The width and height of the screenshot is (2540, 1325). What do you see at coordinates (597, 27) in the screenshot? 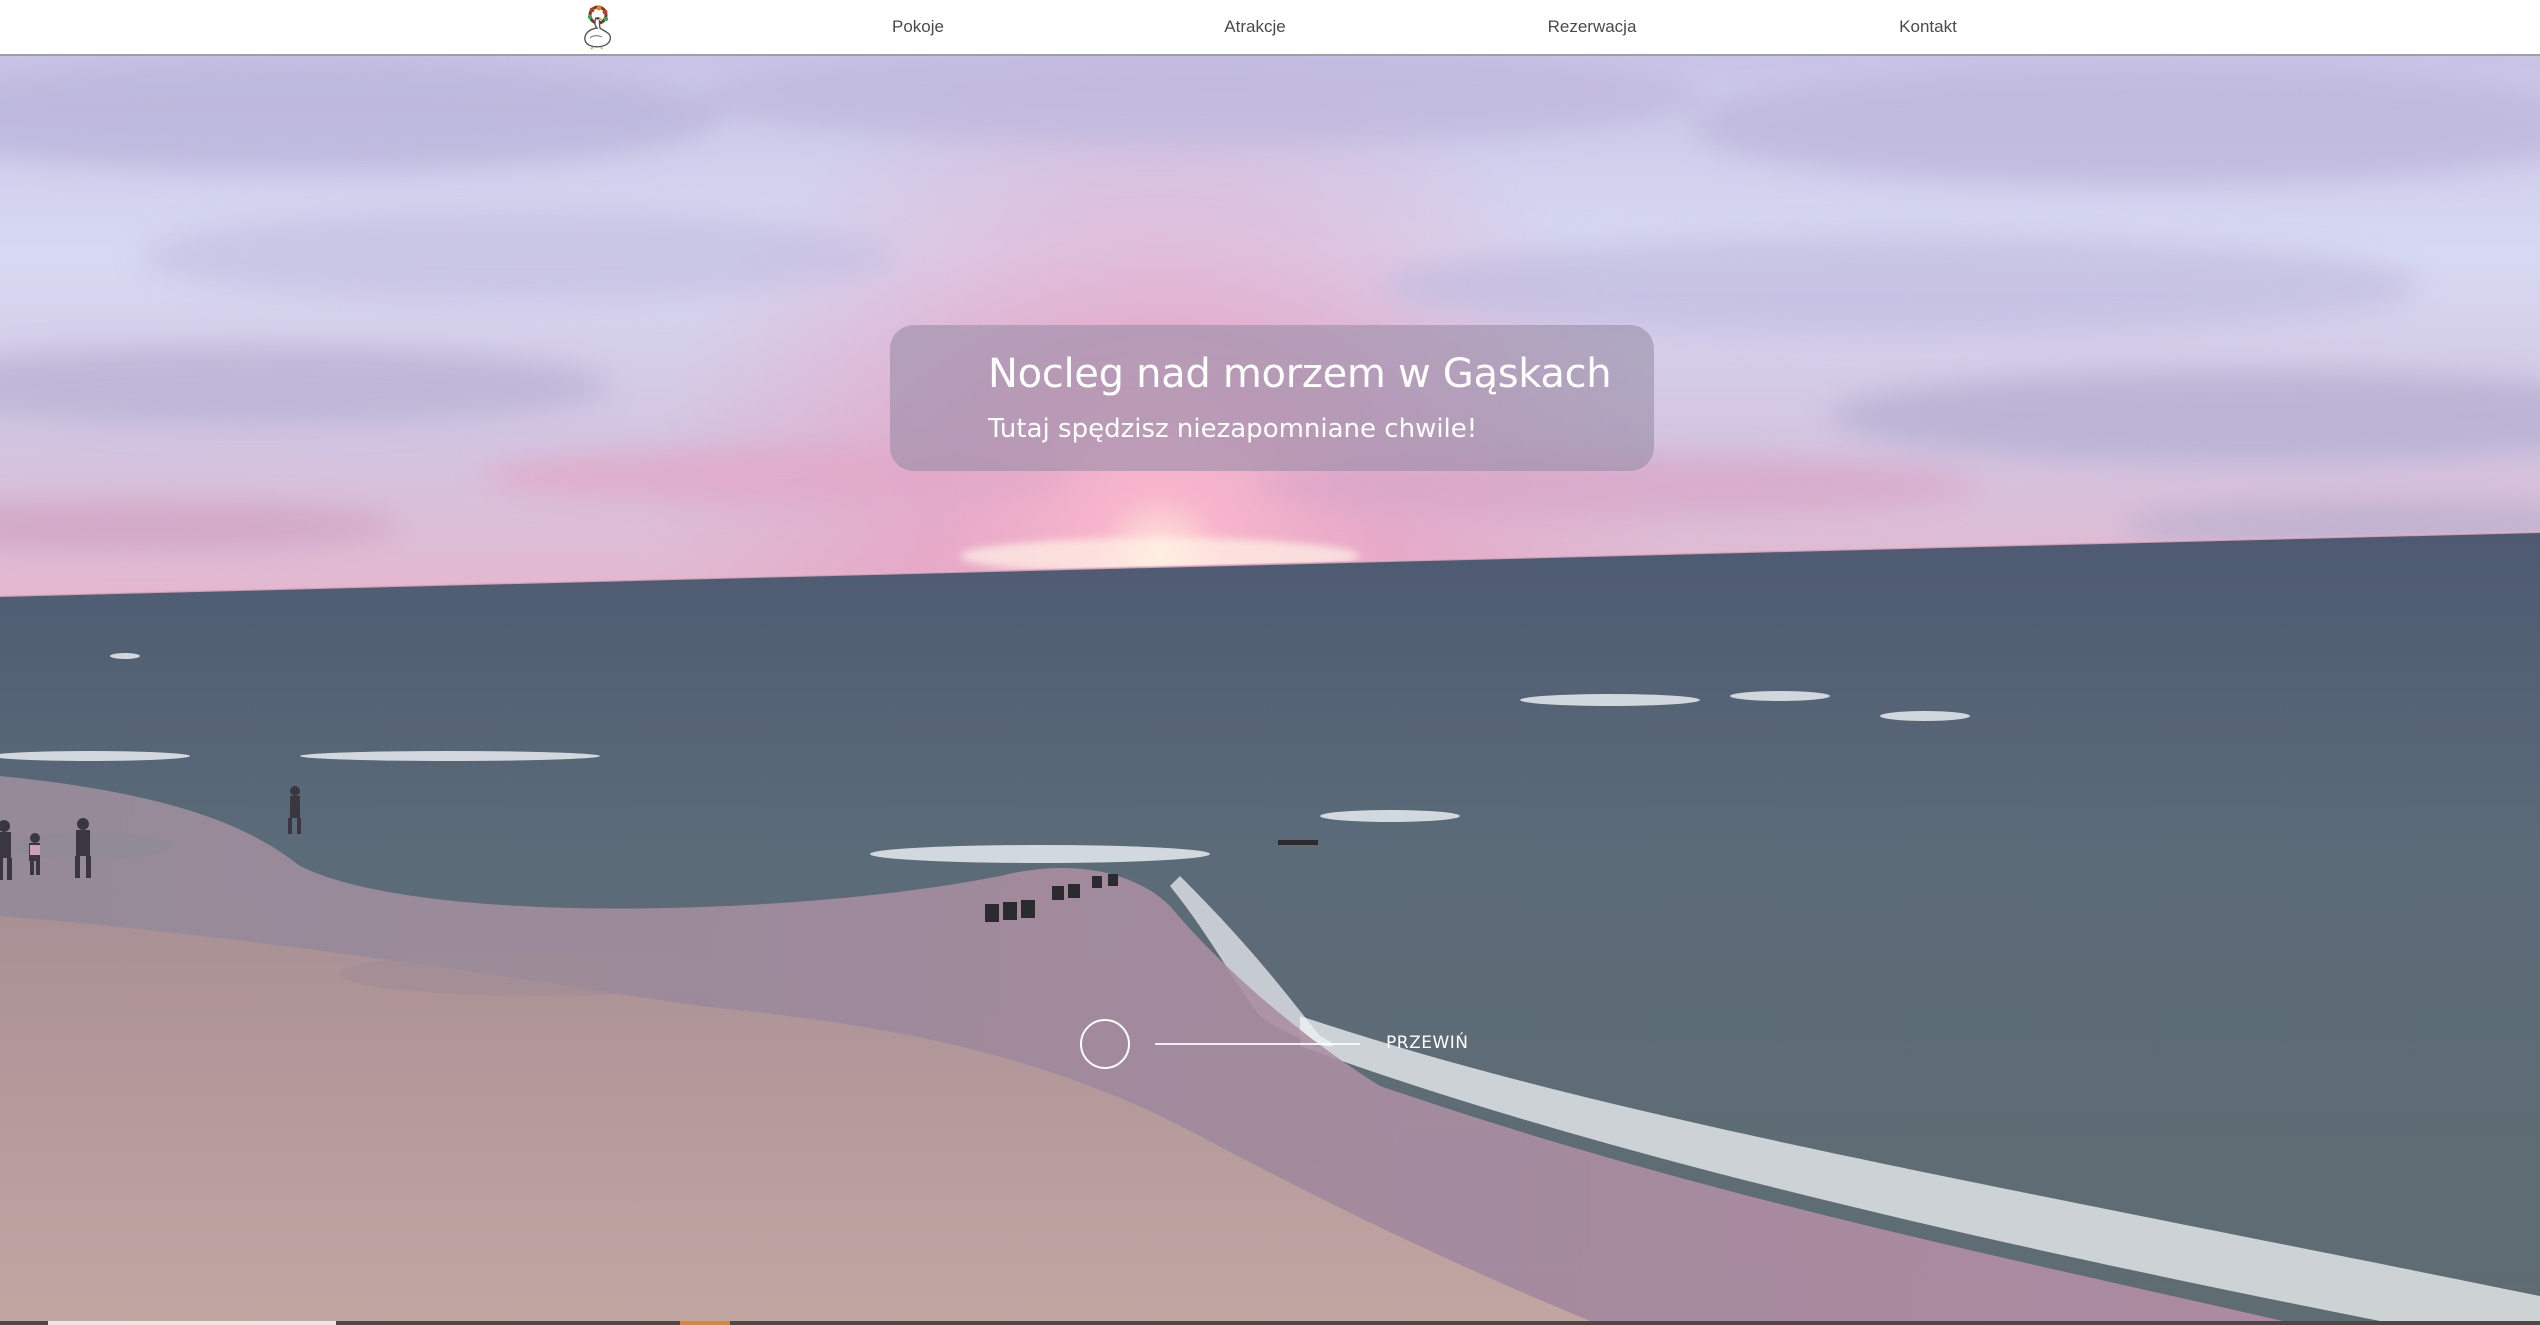
I see `goose-logo-icon` at bounding box center [597, 27].